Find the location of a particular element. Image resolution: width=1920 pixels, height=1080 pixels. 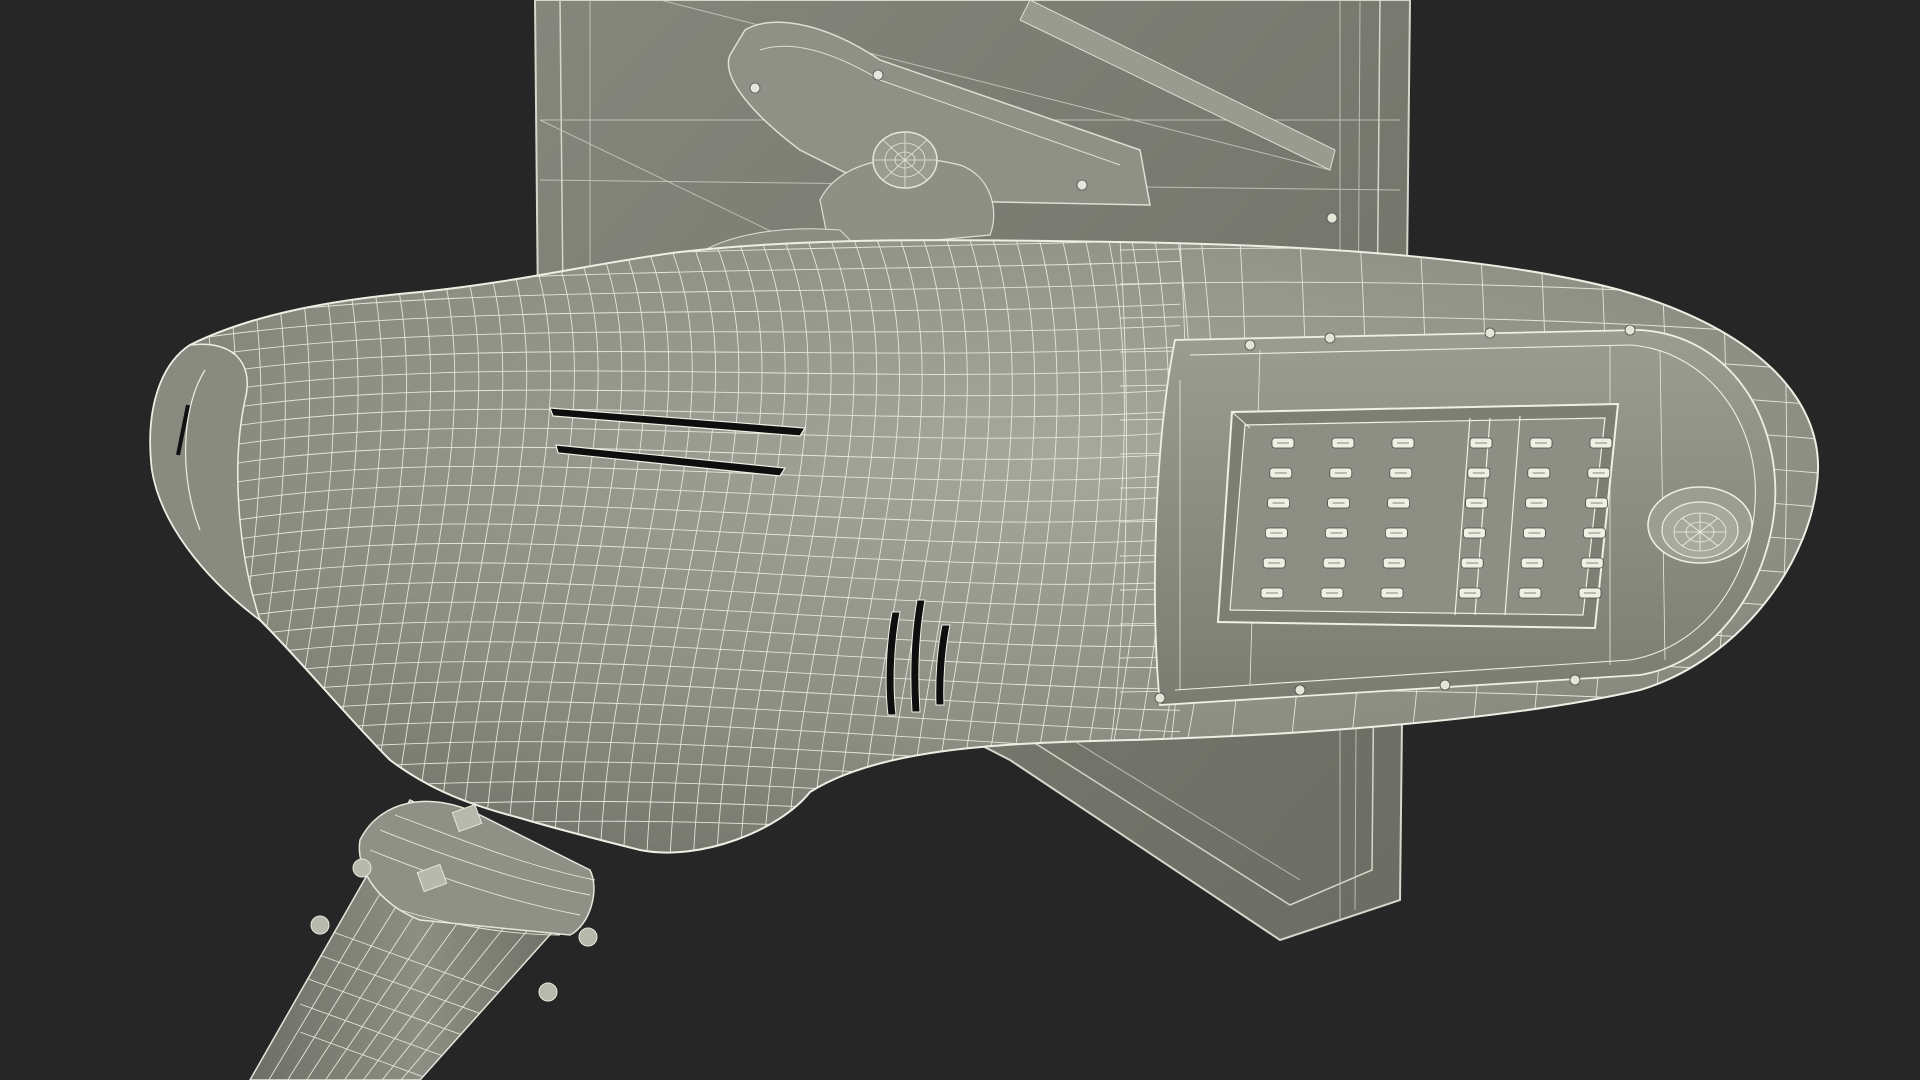

led-housing is located at coordinates (1465, 515).